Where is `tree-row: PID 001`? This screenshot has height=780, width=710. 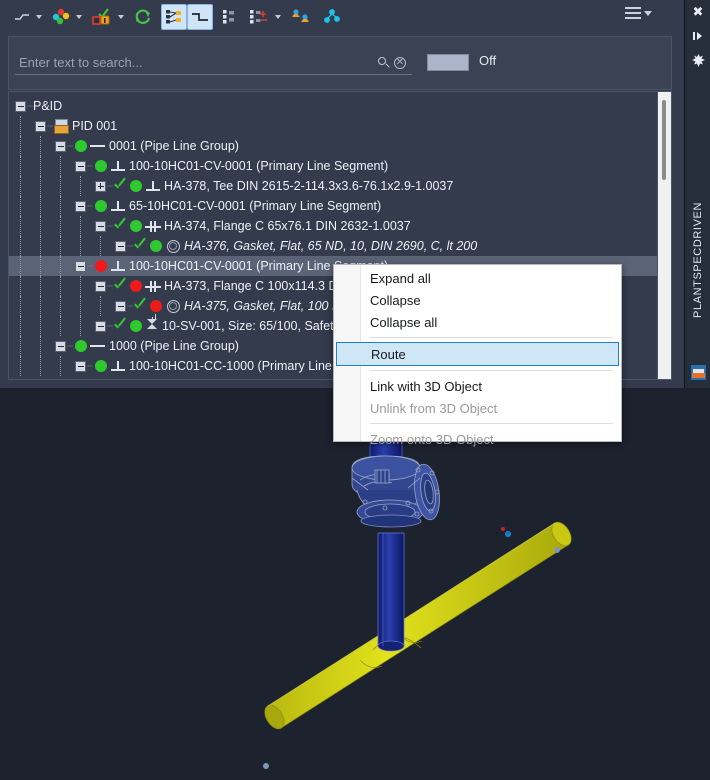
tree-row: PID 001 is located at coordinates (333, 126).